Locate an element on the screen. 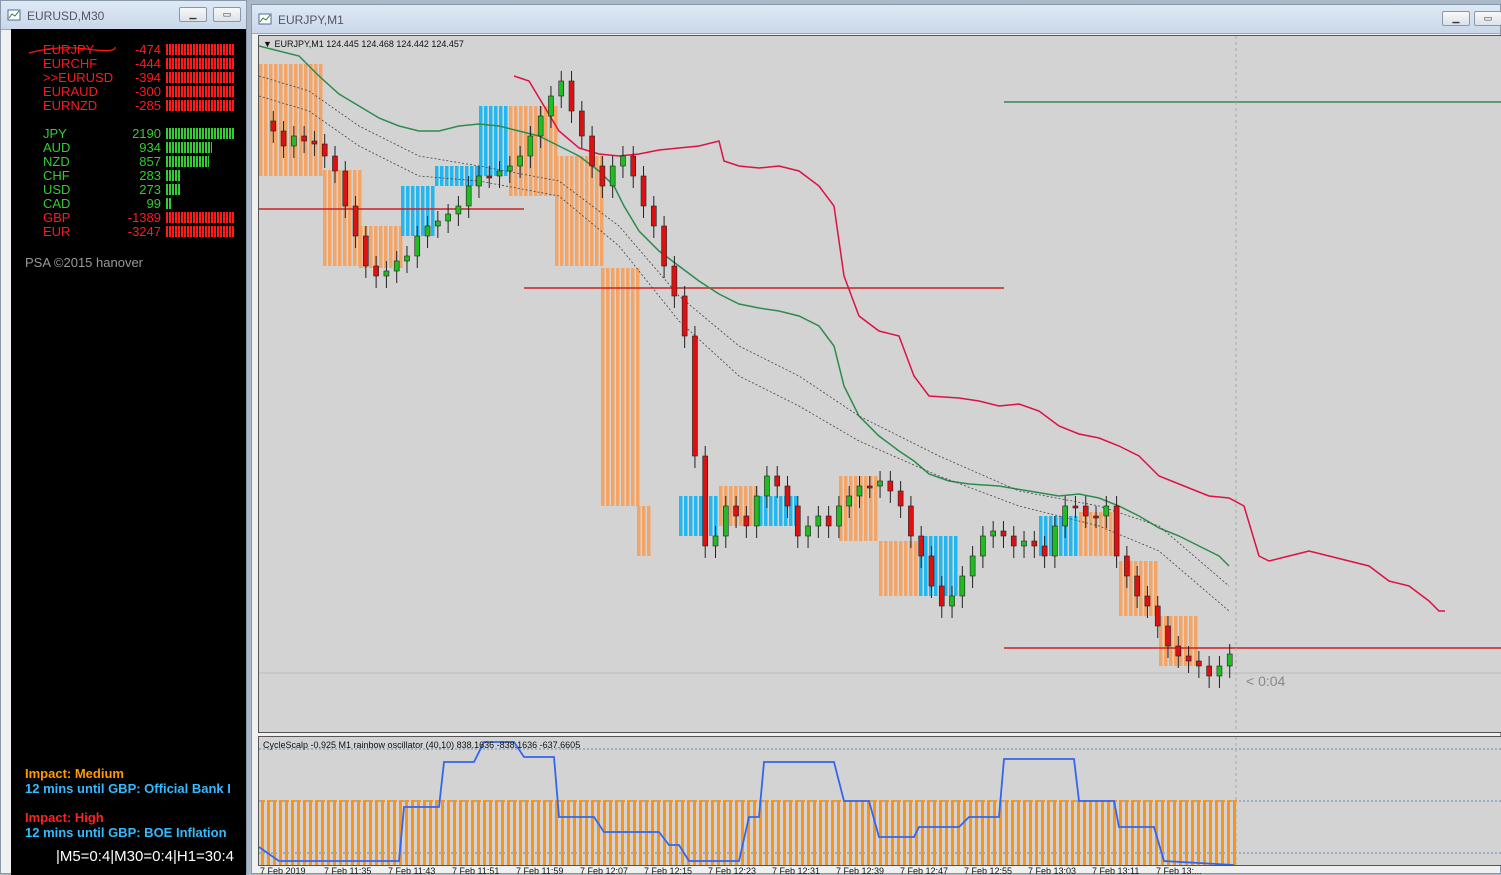 Image resolution: width=1501 pixels, height=875 pixels. eurusd-titlebar: EURUSD,M30 ▁ ▭ is located at coordinates (123, 15).